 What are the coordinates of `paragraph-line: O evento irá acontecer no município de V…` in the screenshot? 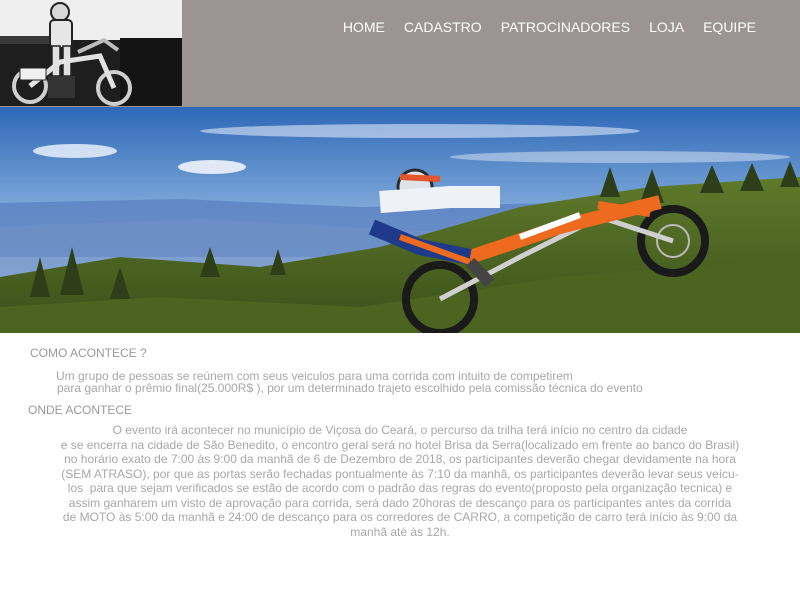 It's located at (400, 430).